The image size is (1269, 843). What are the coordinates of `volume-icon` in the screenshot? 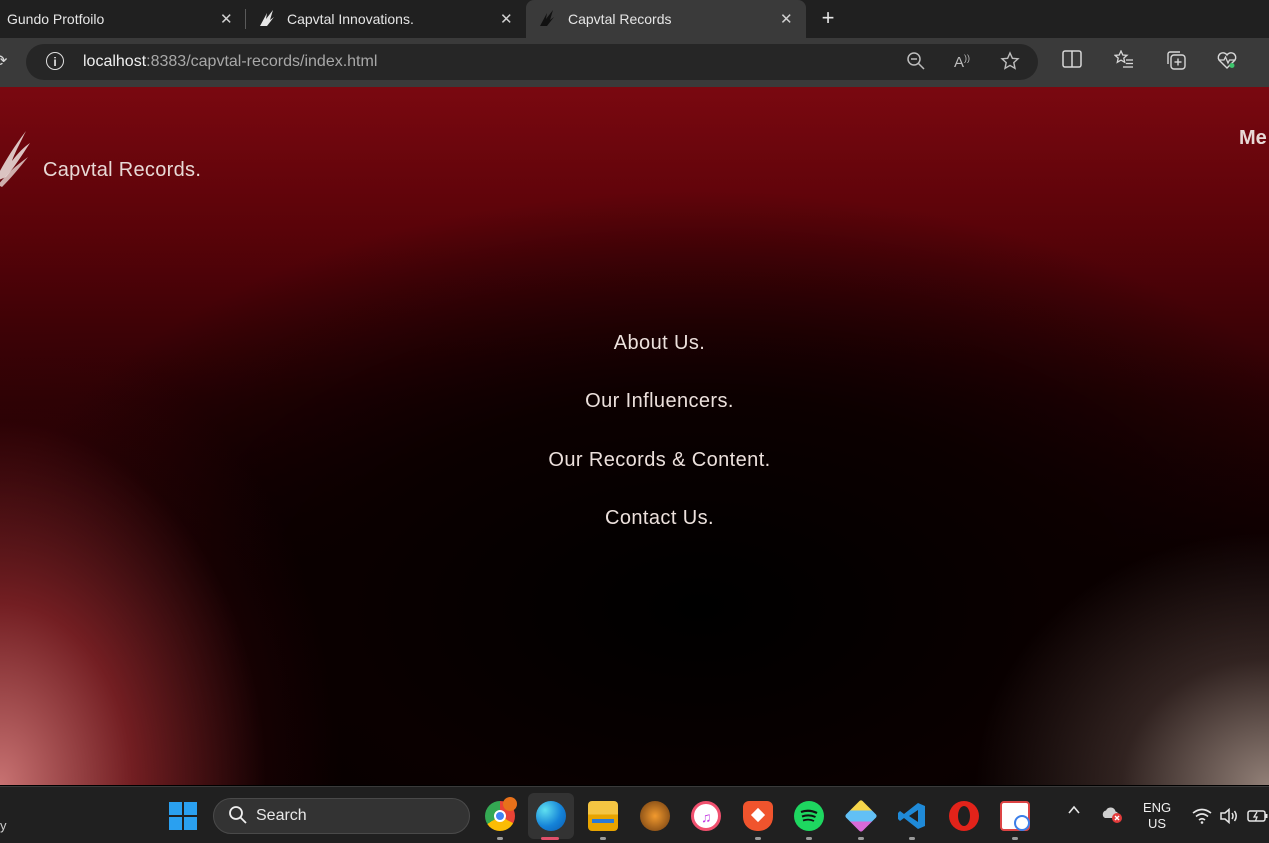 It's located at (1229, 817).